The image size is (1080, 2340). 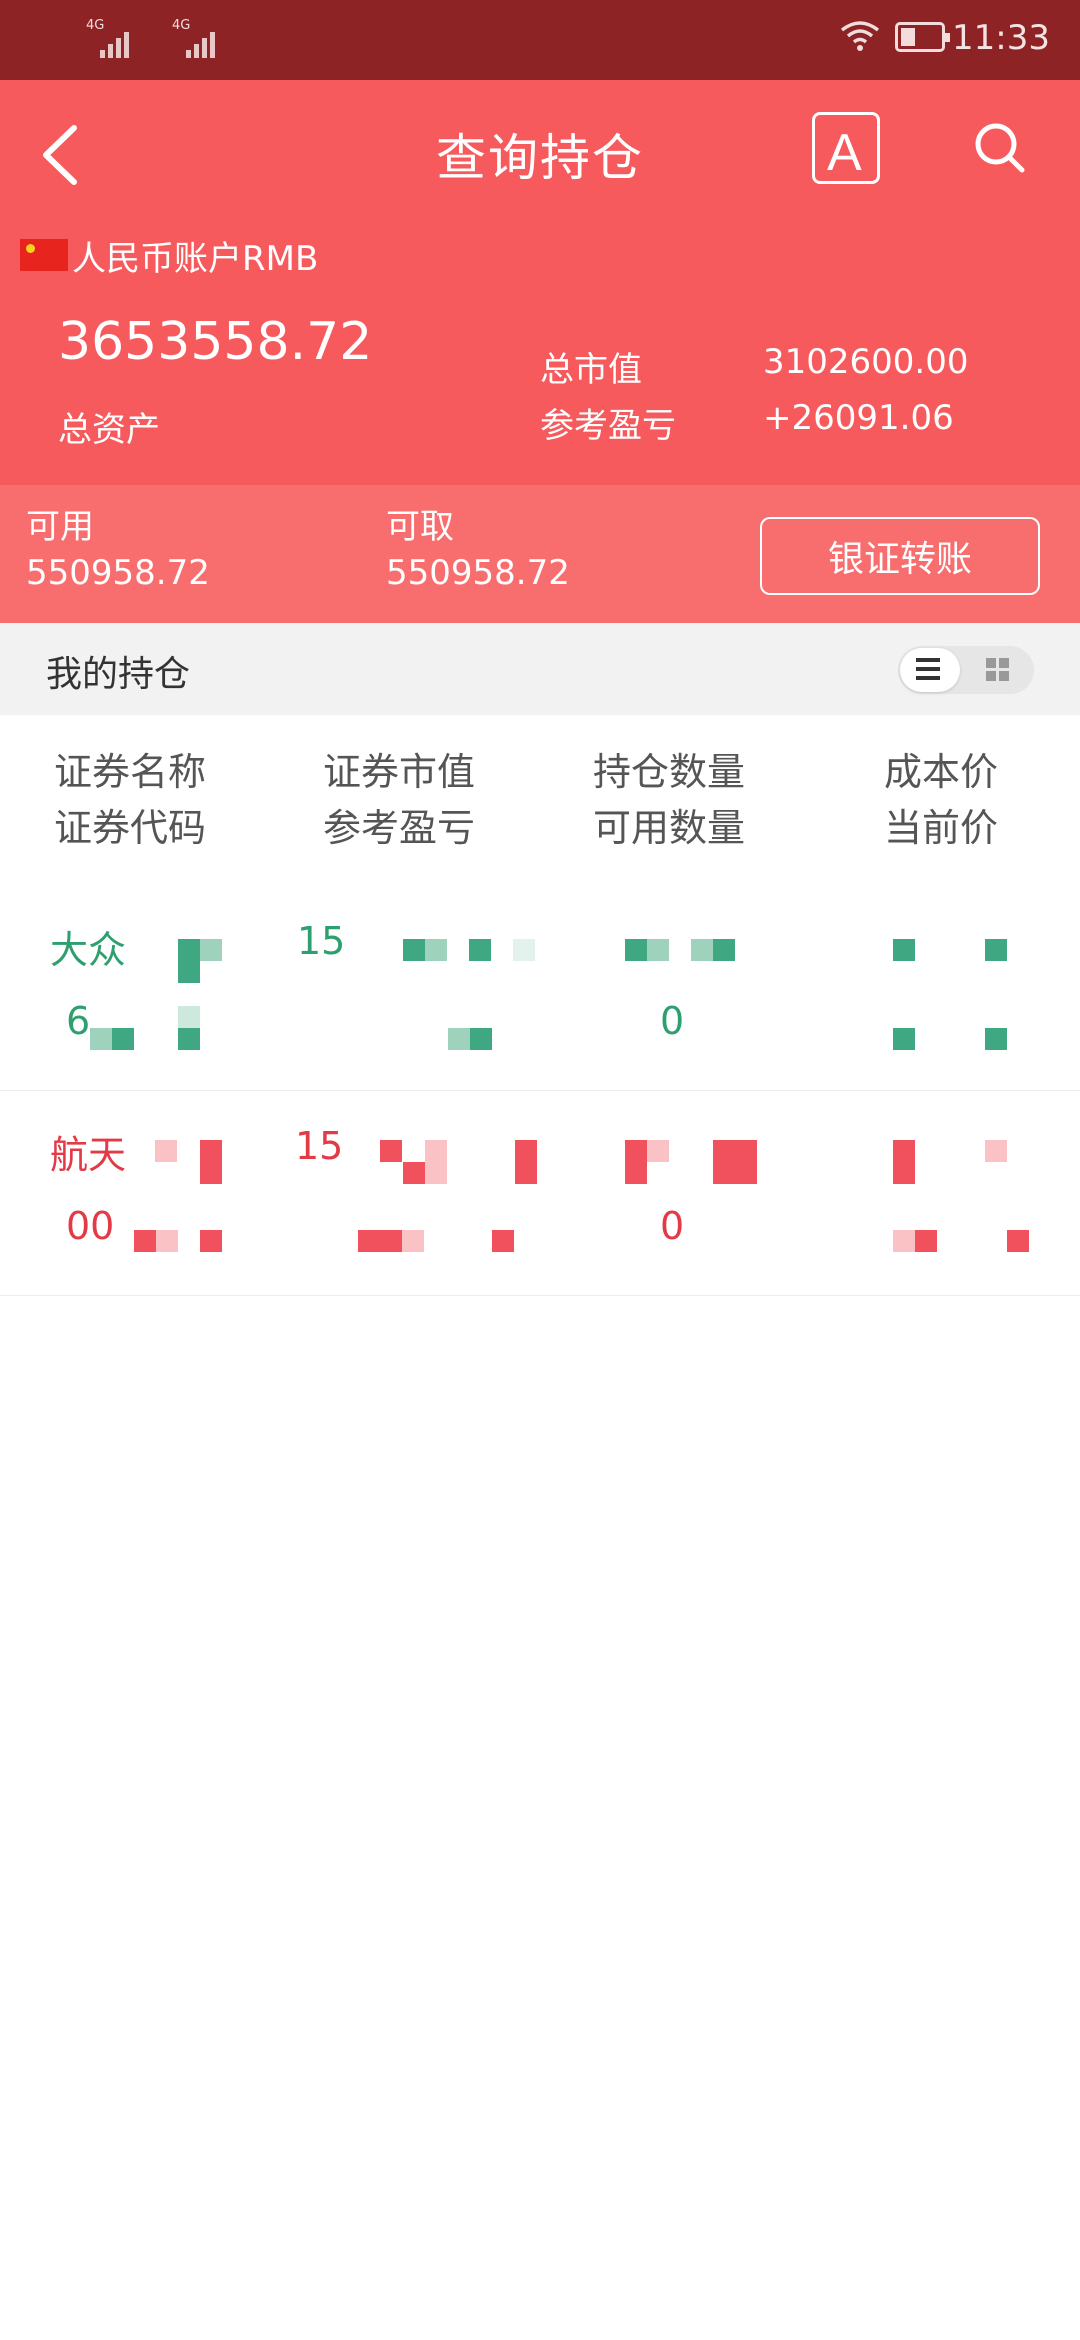 I want to click on section-title: 我的持仓, so click(x=118, y=674).